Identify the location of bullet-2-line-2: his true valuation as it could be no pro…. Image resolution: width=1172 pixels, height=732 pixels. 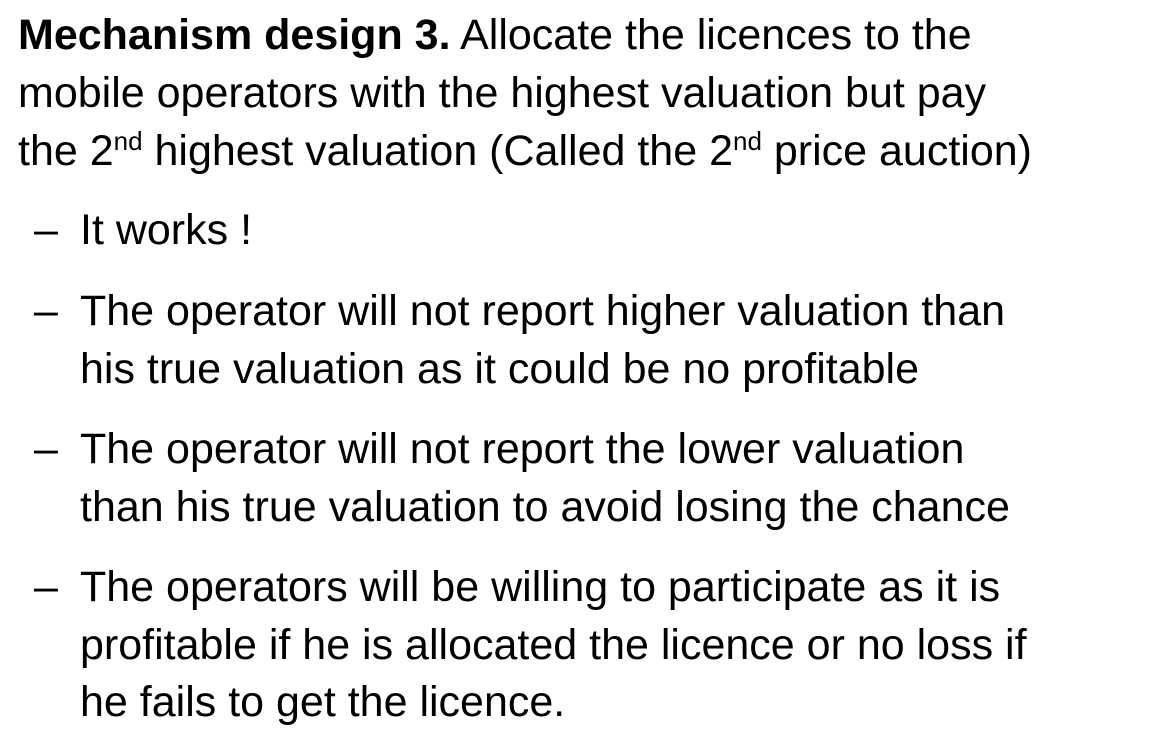
(500, 369).